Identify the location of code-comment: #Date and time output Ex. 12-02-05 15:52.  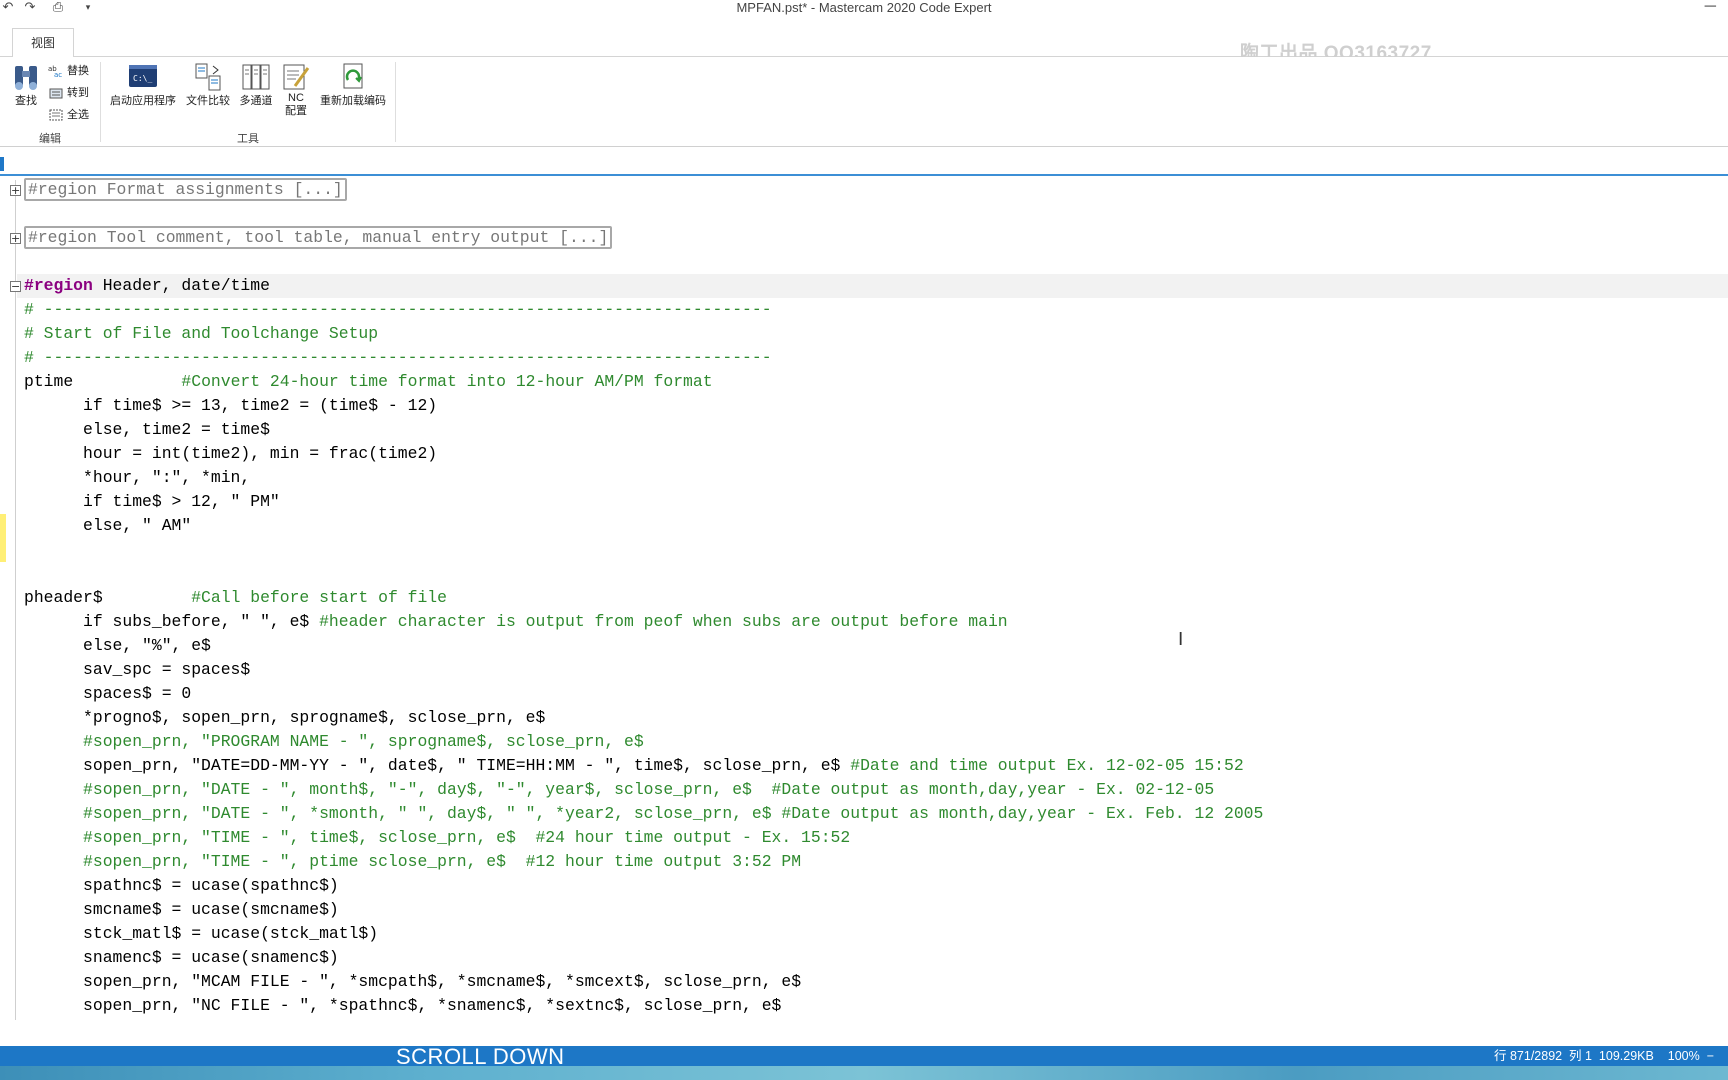
(1047, 765).